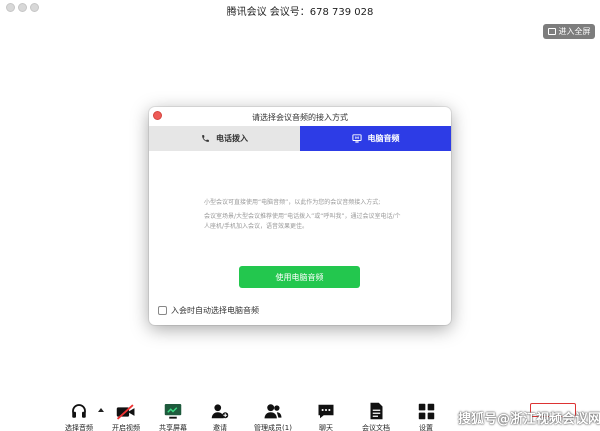 The height and width of the screenshot is (431, 600). What do you see at coordinates (173, 427) in the screenshot?
I see `toolbar-share-screen-label: 共享屏幕` at bounding box center [173, 427].